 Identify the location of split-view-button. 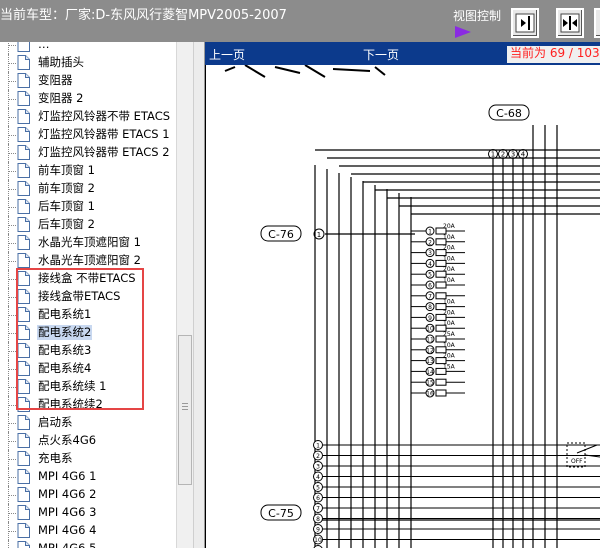
(570, 23).